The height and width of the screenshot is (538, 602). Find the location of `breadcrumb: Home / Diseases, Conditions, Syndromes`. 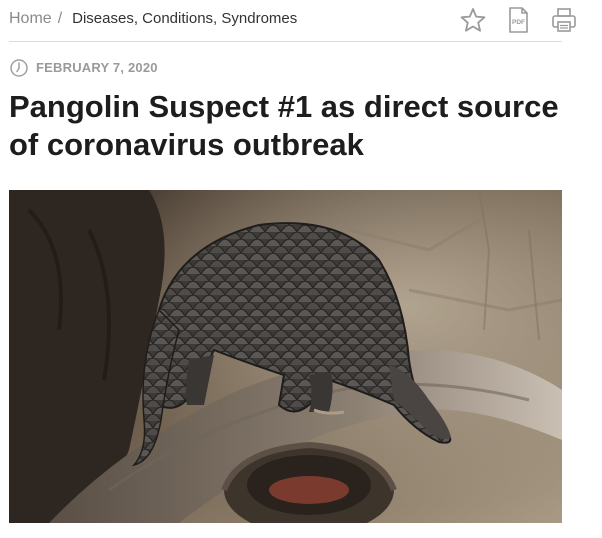

breadcrumb: Home / Diseases, Conditions, Syndromes is located at coordinates (153, 19).